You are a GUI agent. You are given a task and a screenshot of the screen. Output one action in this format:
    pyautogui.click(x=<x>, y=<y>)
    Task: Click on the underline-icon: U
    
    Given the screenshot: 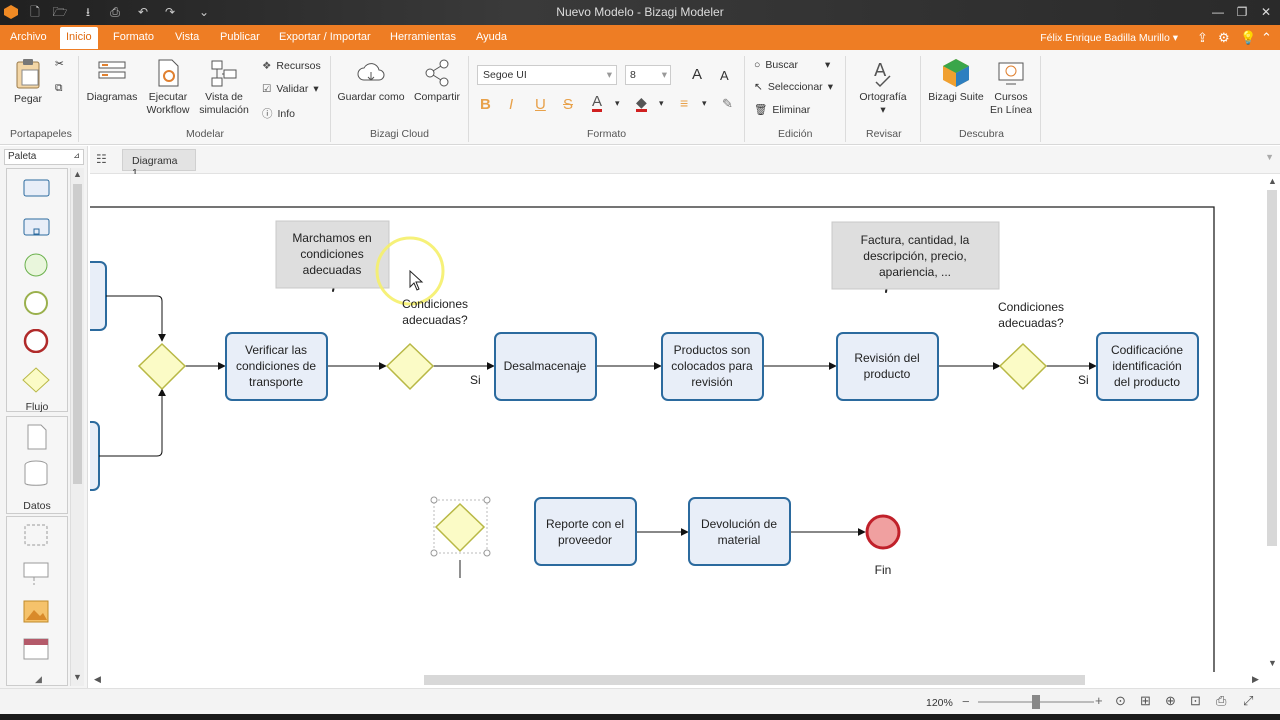 What is the action you would take?
    pyautogui.click(x=540, y=104)
    